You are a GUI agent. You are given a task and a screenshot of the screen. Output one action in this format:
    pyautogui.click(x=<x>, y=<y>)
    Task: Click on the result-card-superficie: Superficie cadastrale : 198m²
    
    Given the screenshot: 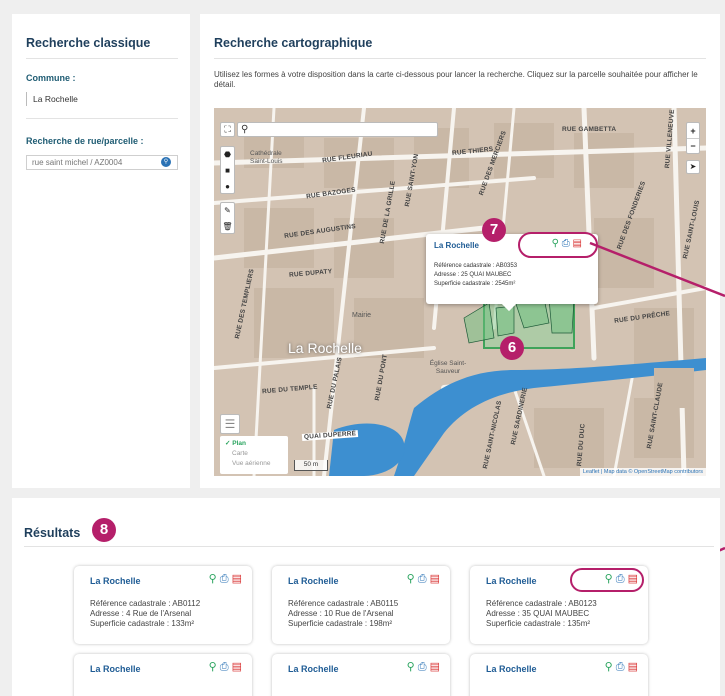 What is the action you would take?
    pyautogui.click(x=340, y=623)
    